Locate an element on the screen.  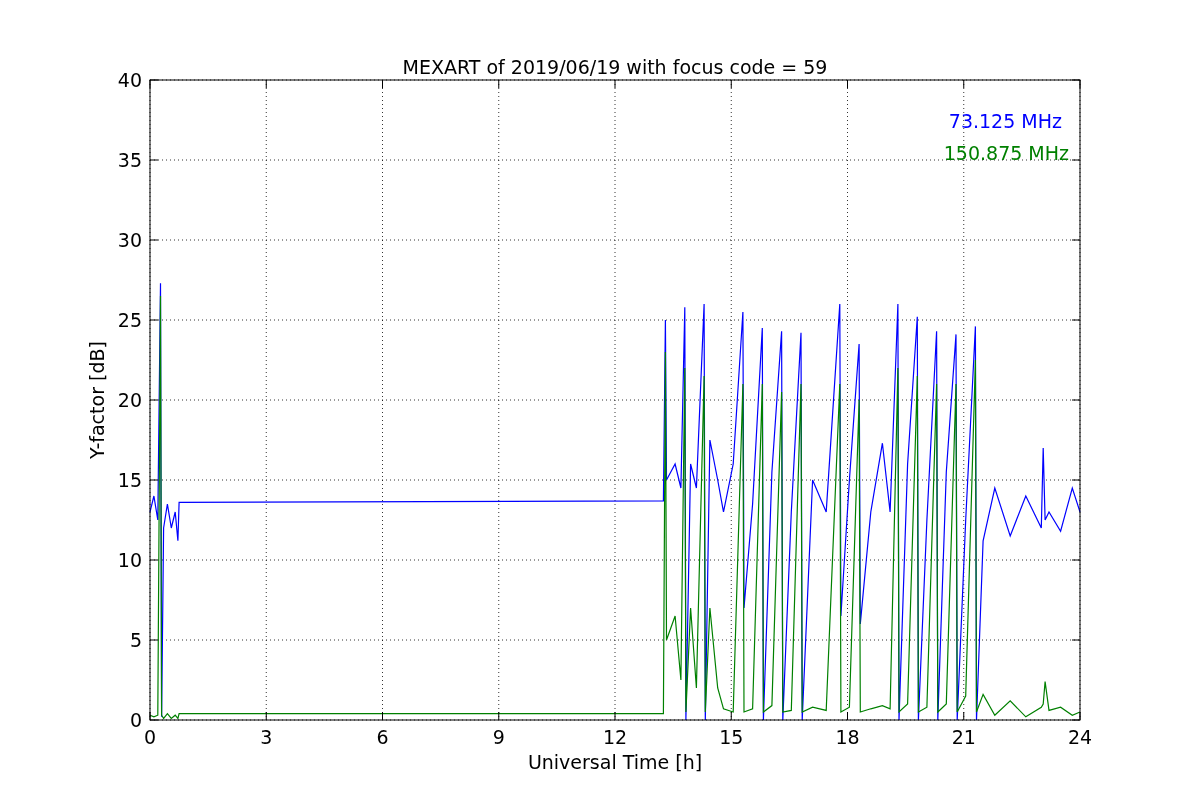
x-tick-label: 3 is located at coordinates (266, 737).